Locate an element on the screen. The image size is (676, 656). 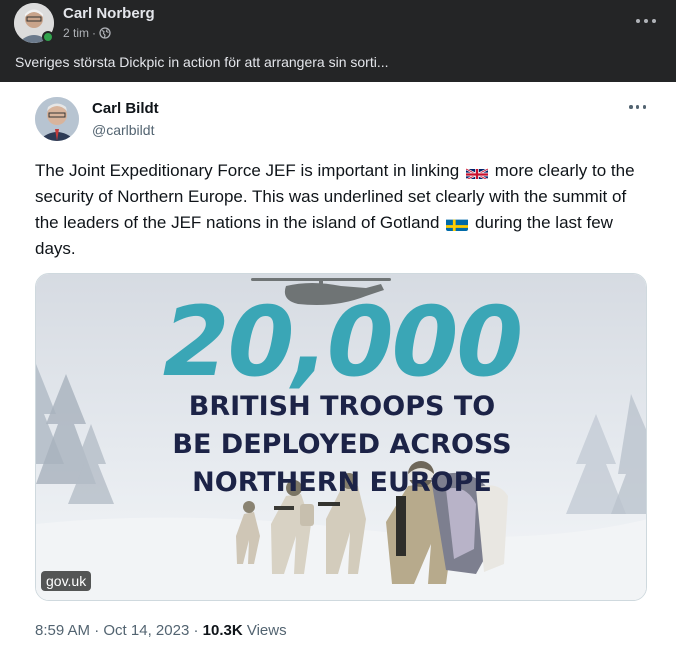
views-label: Views is located at coordinates (266, 630).